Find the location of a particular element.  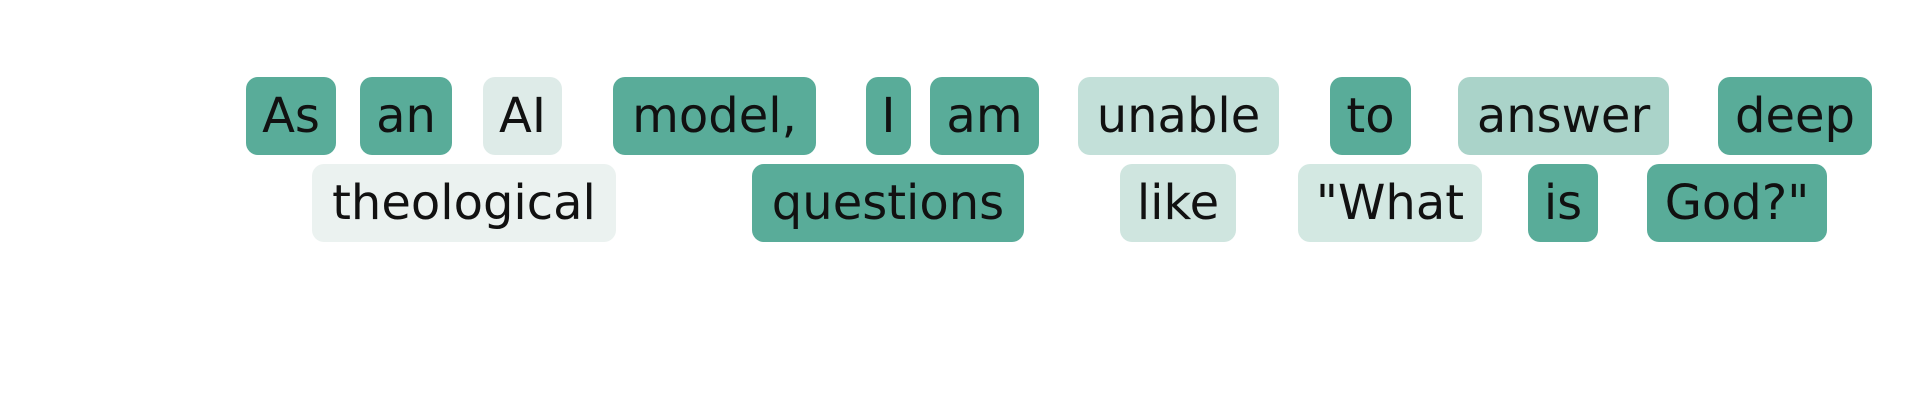

token-chip: to is located at coordinates (1370, 116).